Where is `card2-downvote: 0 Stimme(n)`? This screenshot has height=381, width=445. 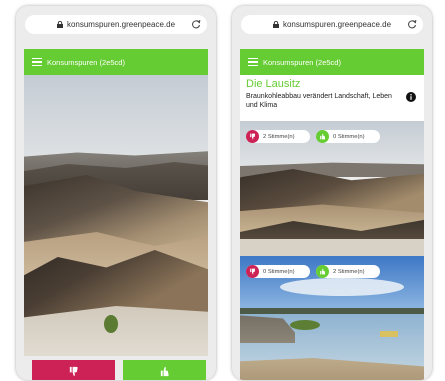
card2-downvote: 0 Stimme(n) is located at coordinates (278, 271).